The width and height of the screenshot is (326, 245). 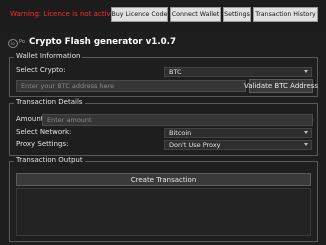 What do you see at coordinates (68, 14) in the screenshot?
I see `licence-warning: Warning: Licence is not activated` at bounding box center [68, 14].